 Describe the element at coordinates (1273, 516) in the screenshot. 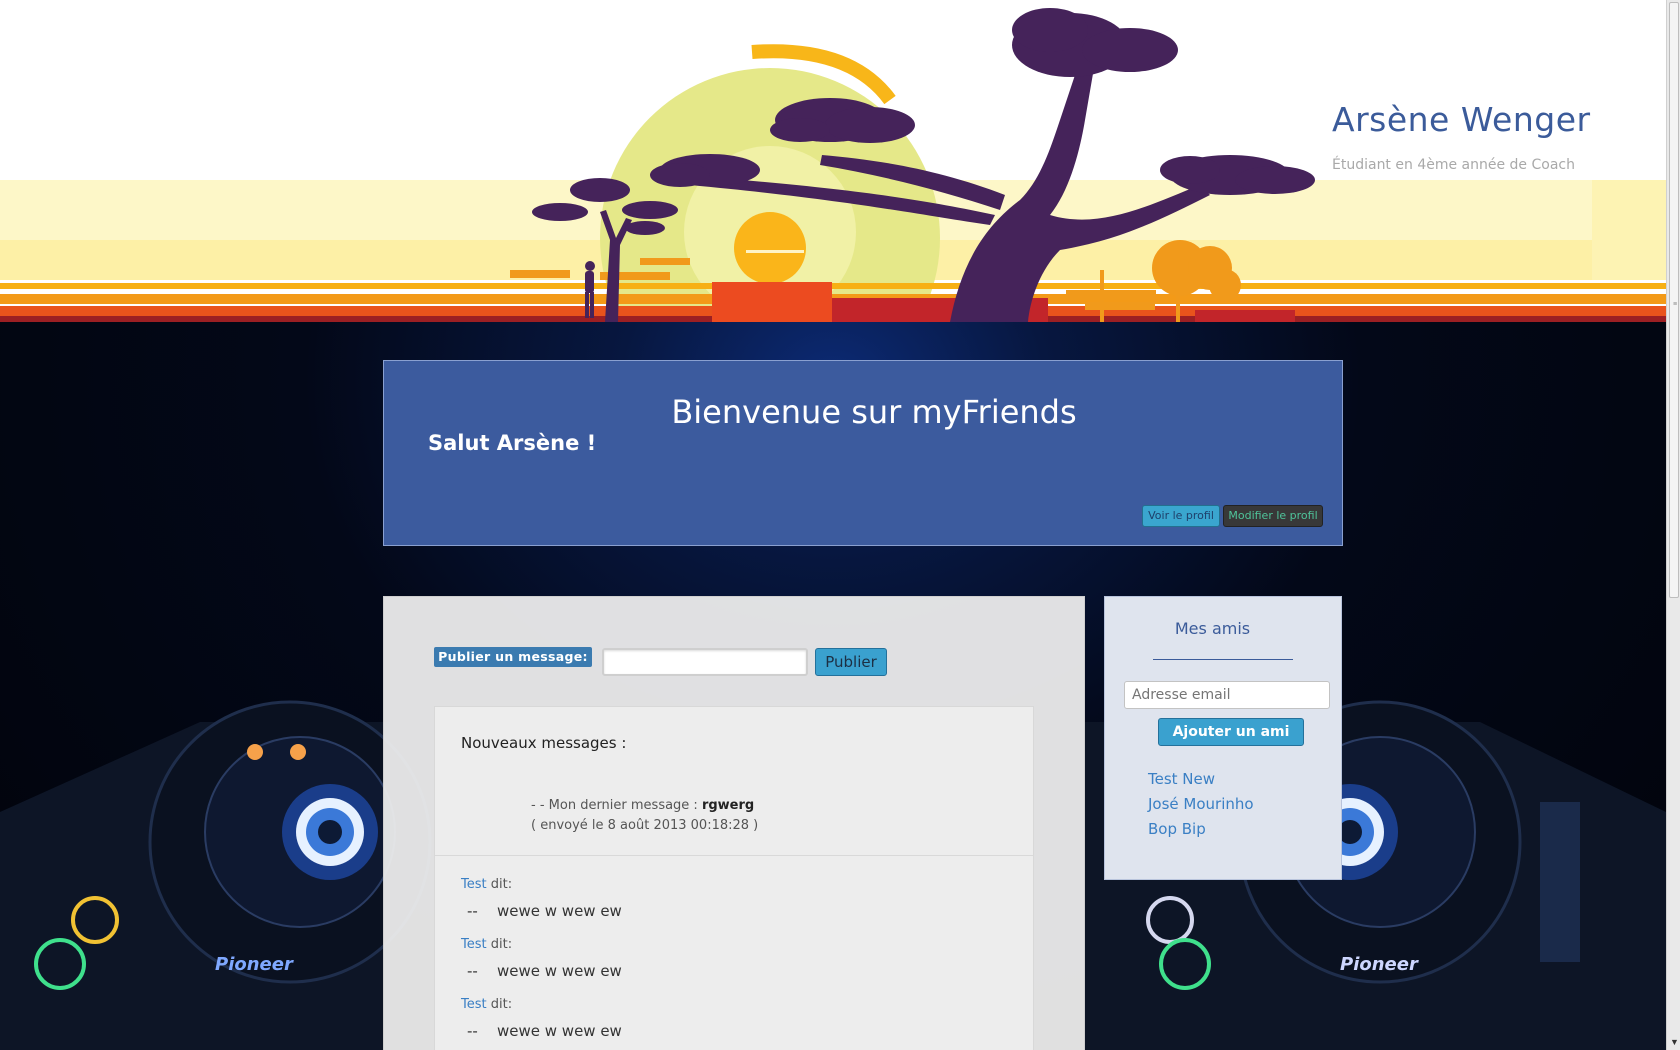

I see `edit-profile-button: Modifier le profil` at that location.